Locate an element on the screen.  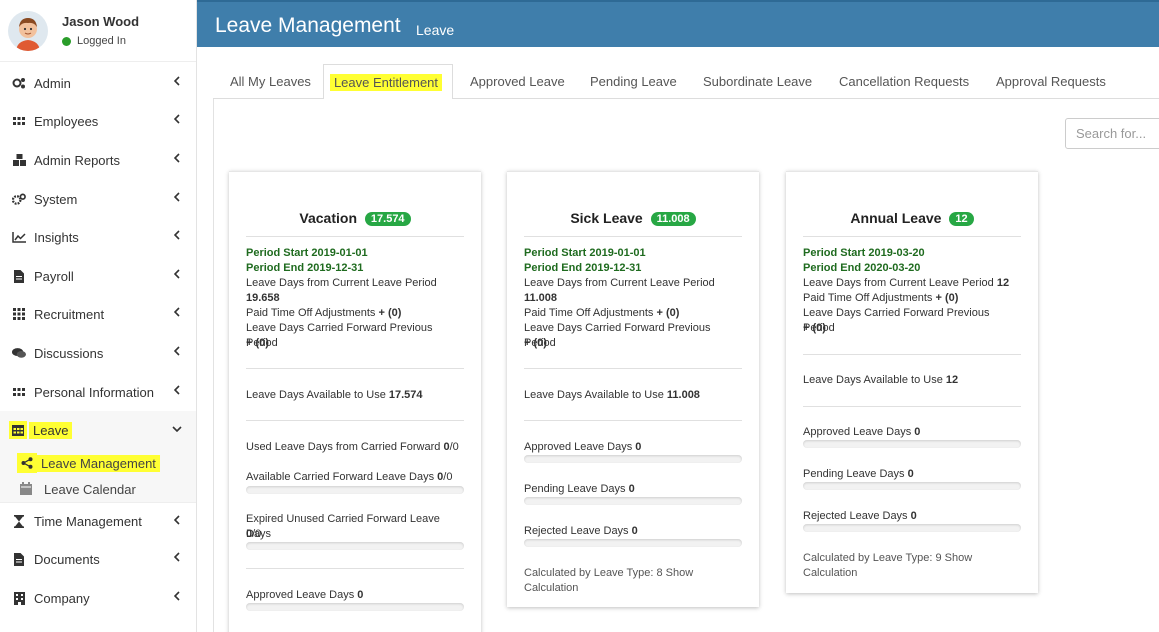
sidebar-item-label: Payroll is located at coordinates (54, 276).